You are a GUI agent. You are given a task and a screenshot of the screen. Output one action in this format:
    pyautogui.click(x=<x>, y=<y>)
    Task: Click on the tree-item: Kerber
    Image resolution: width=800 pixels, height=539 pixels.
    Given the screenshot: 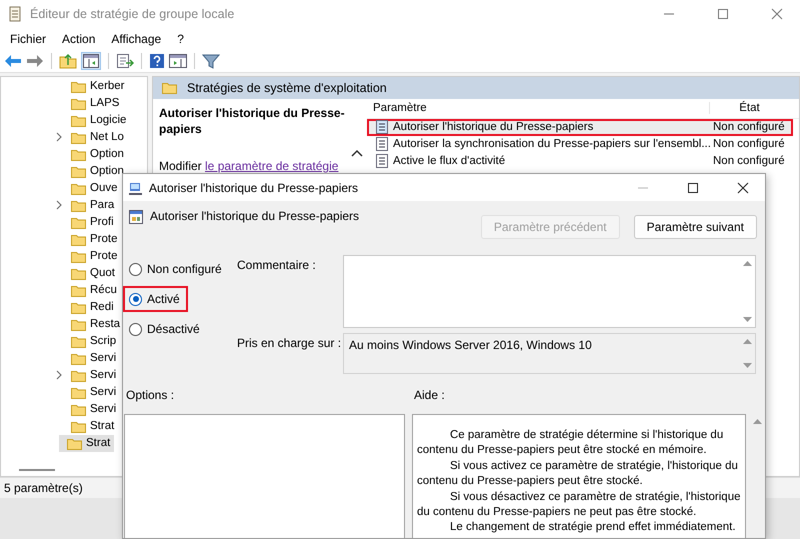 What is the action you would take?
    pyautogui.click(x=92, y=86)
    